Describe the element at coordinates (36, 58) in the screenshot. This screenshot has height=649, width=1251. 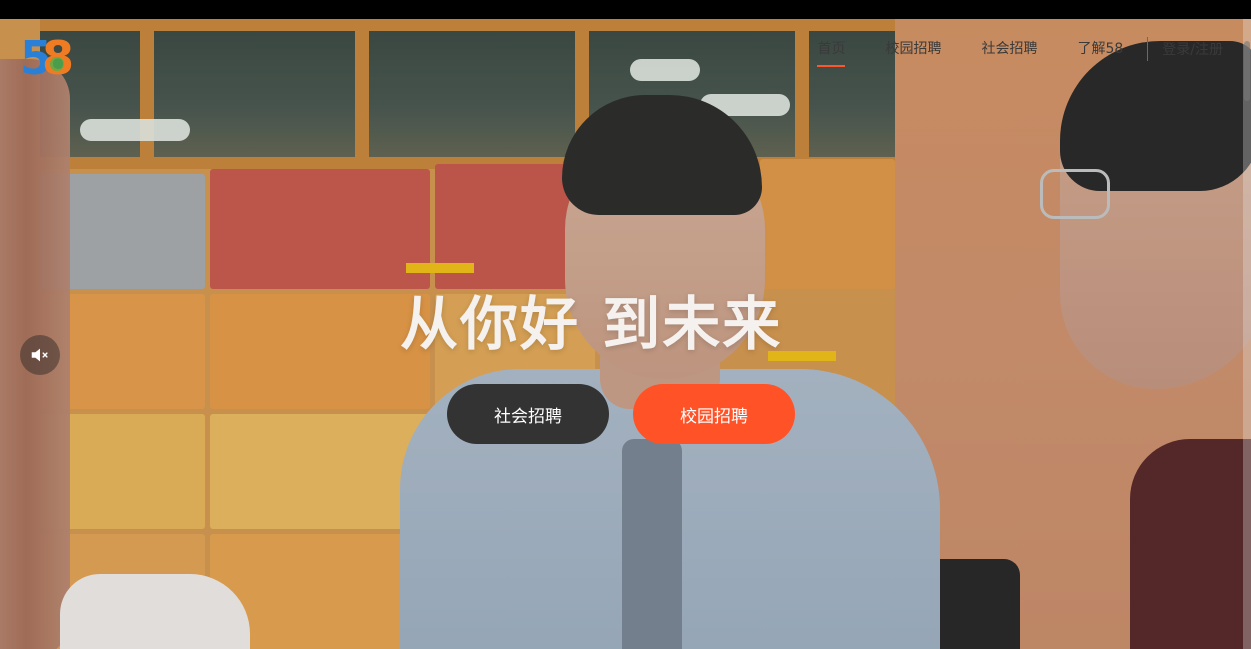
I see `logo-digit-5: 5` at that location.